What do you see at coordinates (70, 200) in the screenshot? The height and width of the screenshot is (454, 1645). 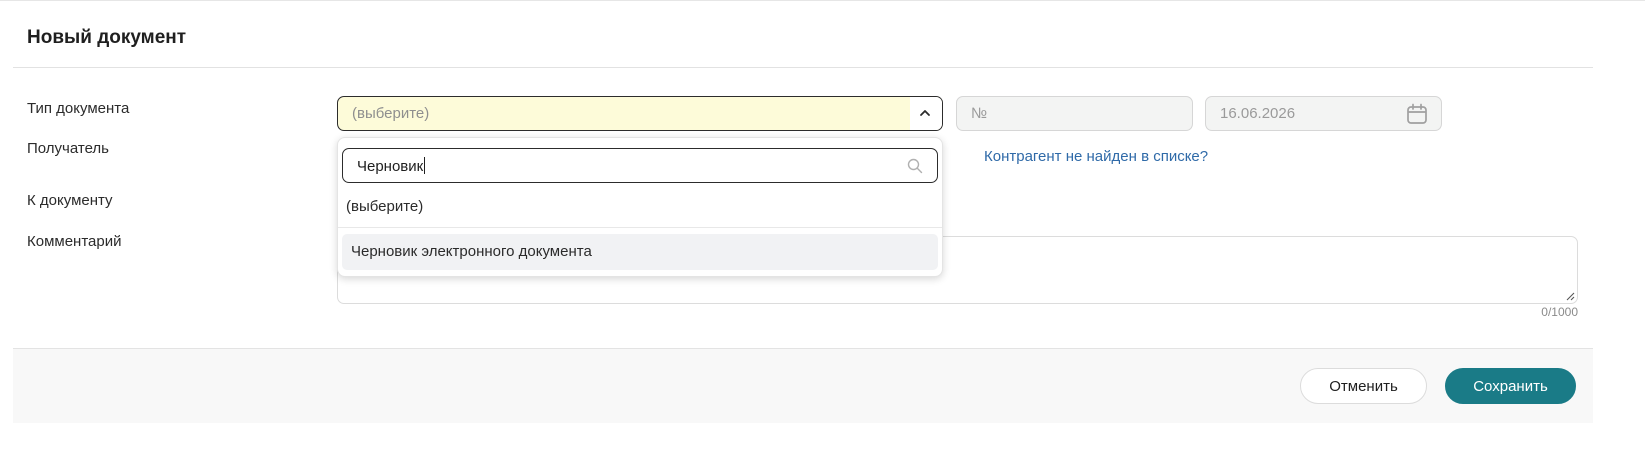 I see `to-document-label: К документу` at bounding box center [70, 200].